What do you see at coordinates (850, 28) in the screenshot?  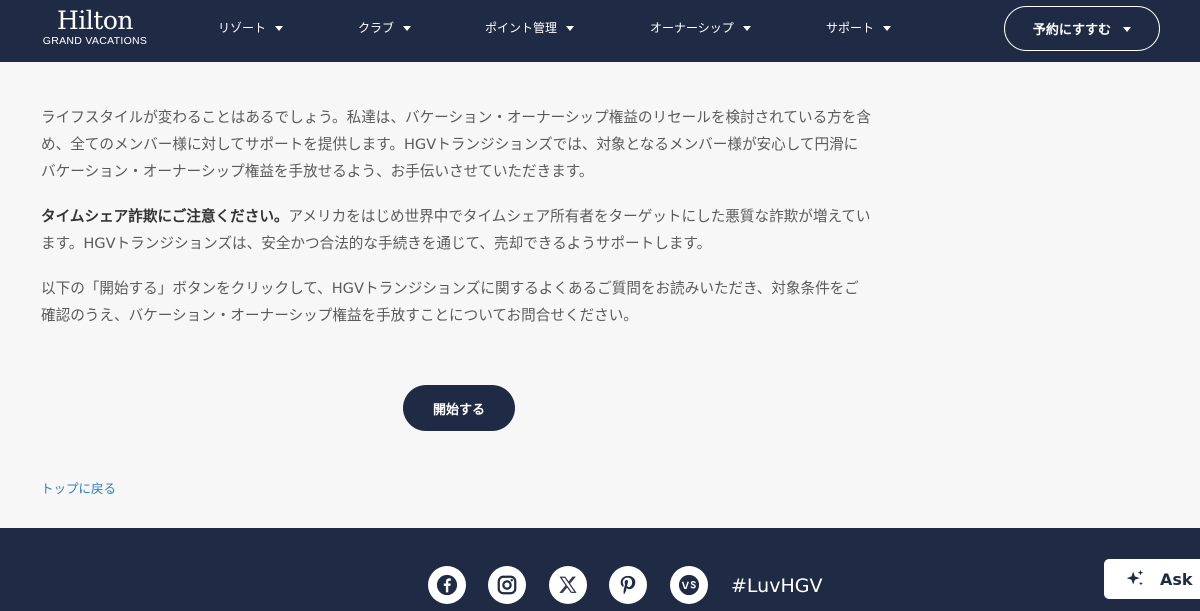 I see `nav-item-label: サポート` at bounding box center [850, 28].